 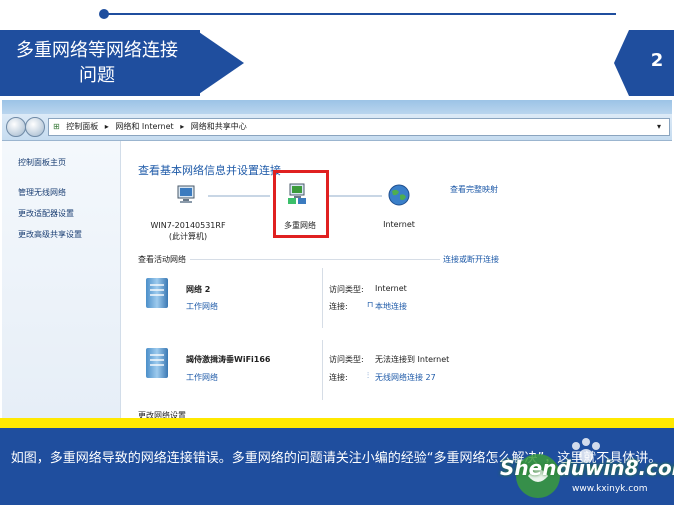 I want to click on breadcrumb-control-panel: 控制面板, so click(x=82, y=126).